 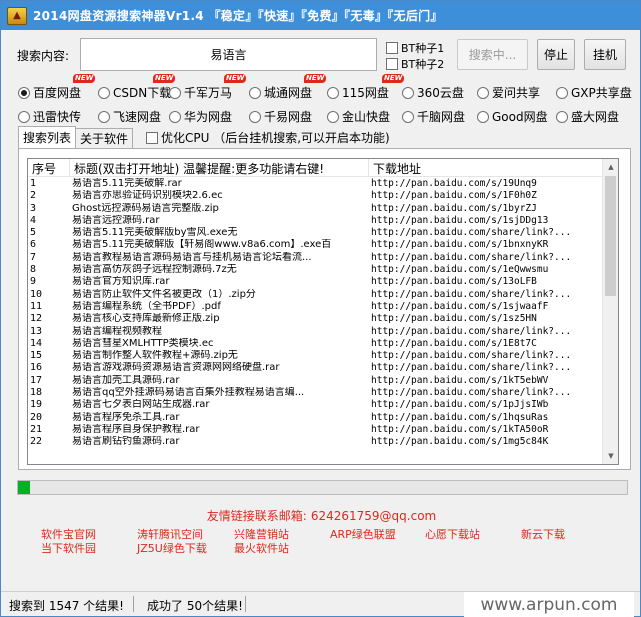 What do you see at coordinates (454, 183) in the screenshot?
I see `row-url: http://pan.baidu.com/s/19Unq9` at bounding box center [454, 183].